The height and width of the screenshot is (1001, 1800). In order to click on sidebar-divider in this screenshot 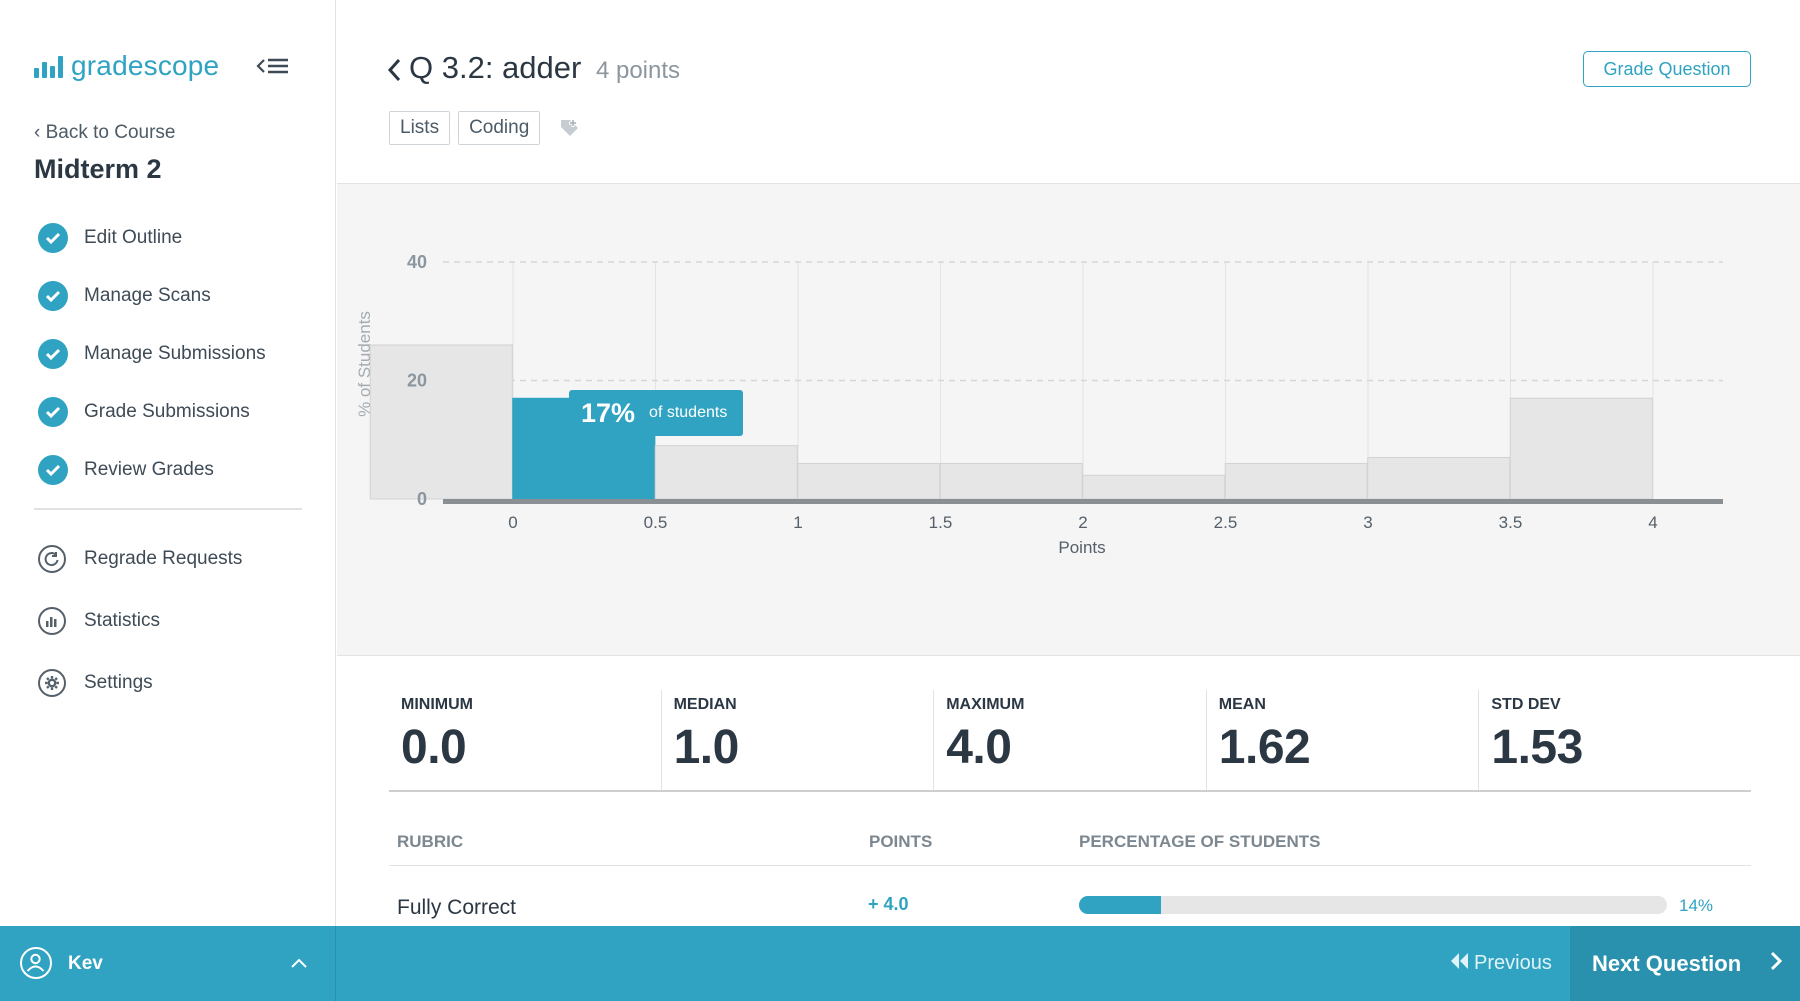, I will do `click(168, 509)`.